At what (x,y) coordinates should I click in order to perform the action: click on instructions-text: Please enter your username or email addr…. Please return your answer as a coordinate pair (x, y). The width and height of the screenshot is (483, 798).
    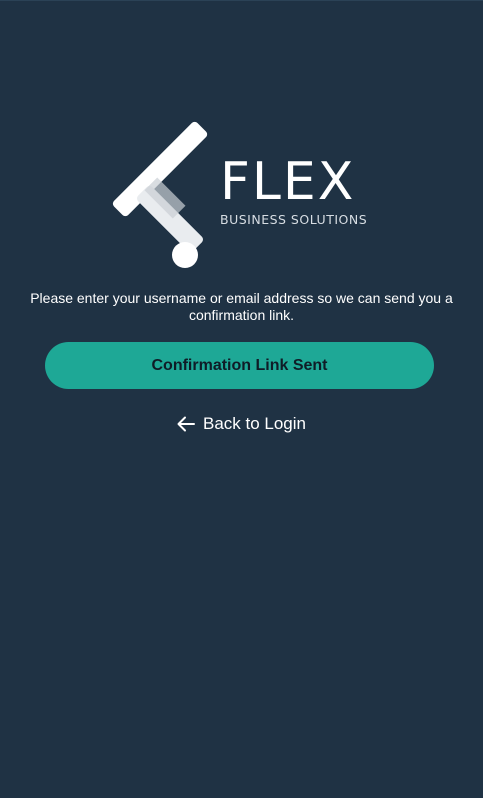
    Looking at the image, I should click on (241, 306).